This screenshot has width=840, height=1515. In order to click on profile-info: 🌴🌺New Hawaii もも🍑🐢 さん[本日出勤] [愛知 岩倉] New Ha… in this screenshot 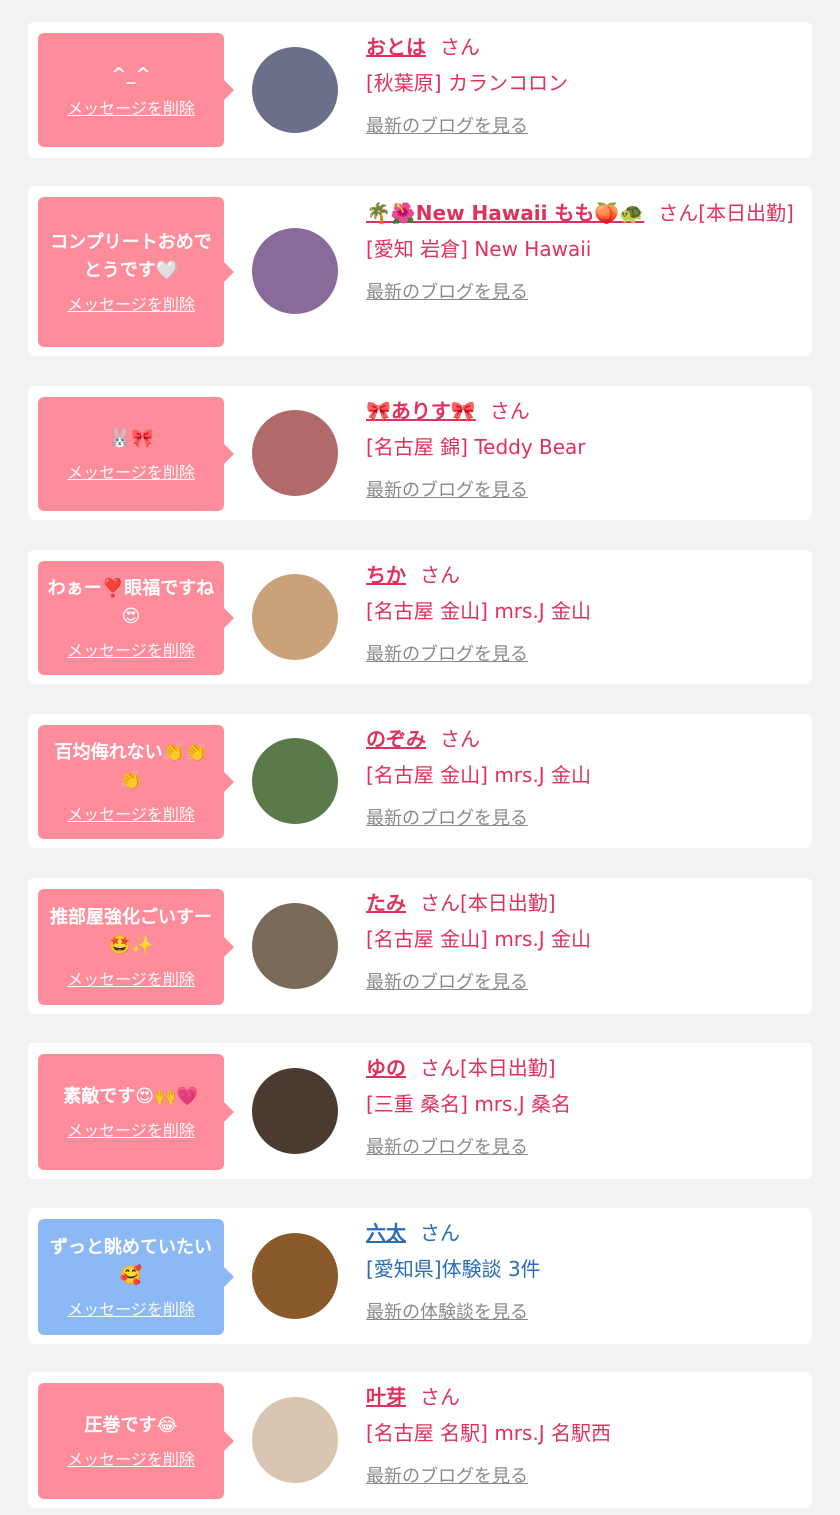, I will do `click(581, 250)`.